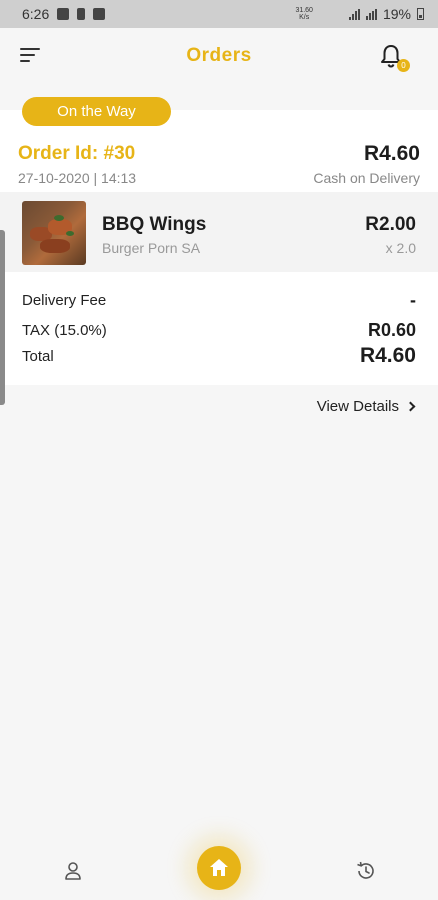  I want to click on battery-percent: 19%, so click(396, 14).